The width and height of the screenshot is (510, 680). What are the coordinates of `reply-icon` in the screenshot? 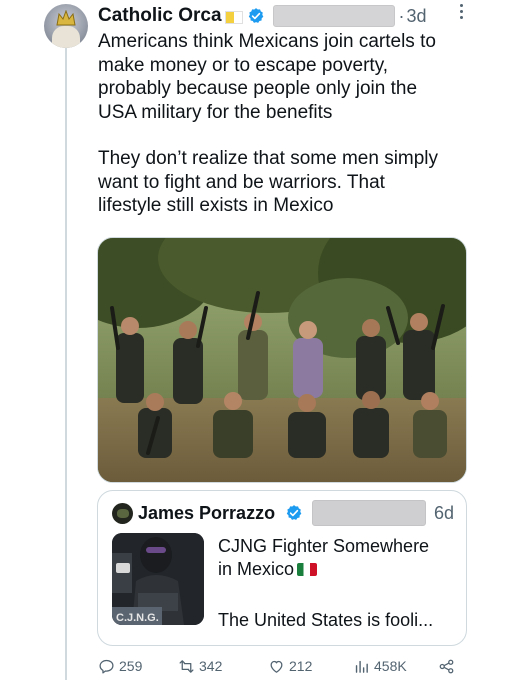 It's located at (106, 666).